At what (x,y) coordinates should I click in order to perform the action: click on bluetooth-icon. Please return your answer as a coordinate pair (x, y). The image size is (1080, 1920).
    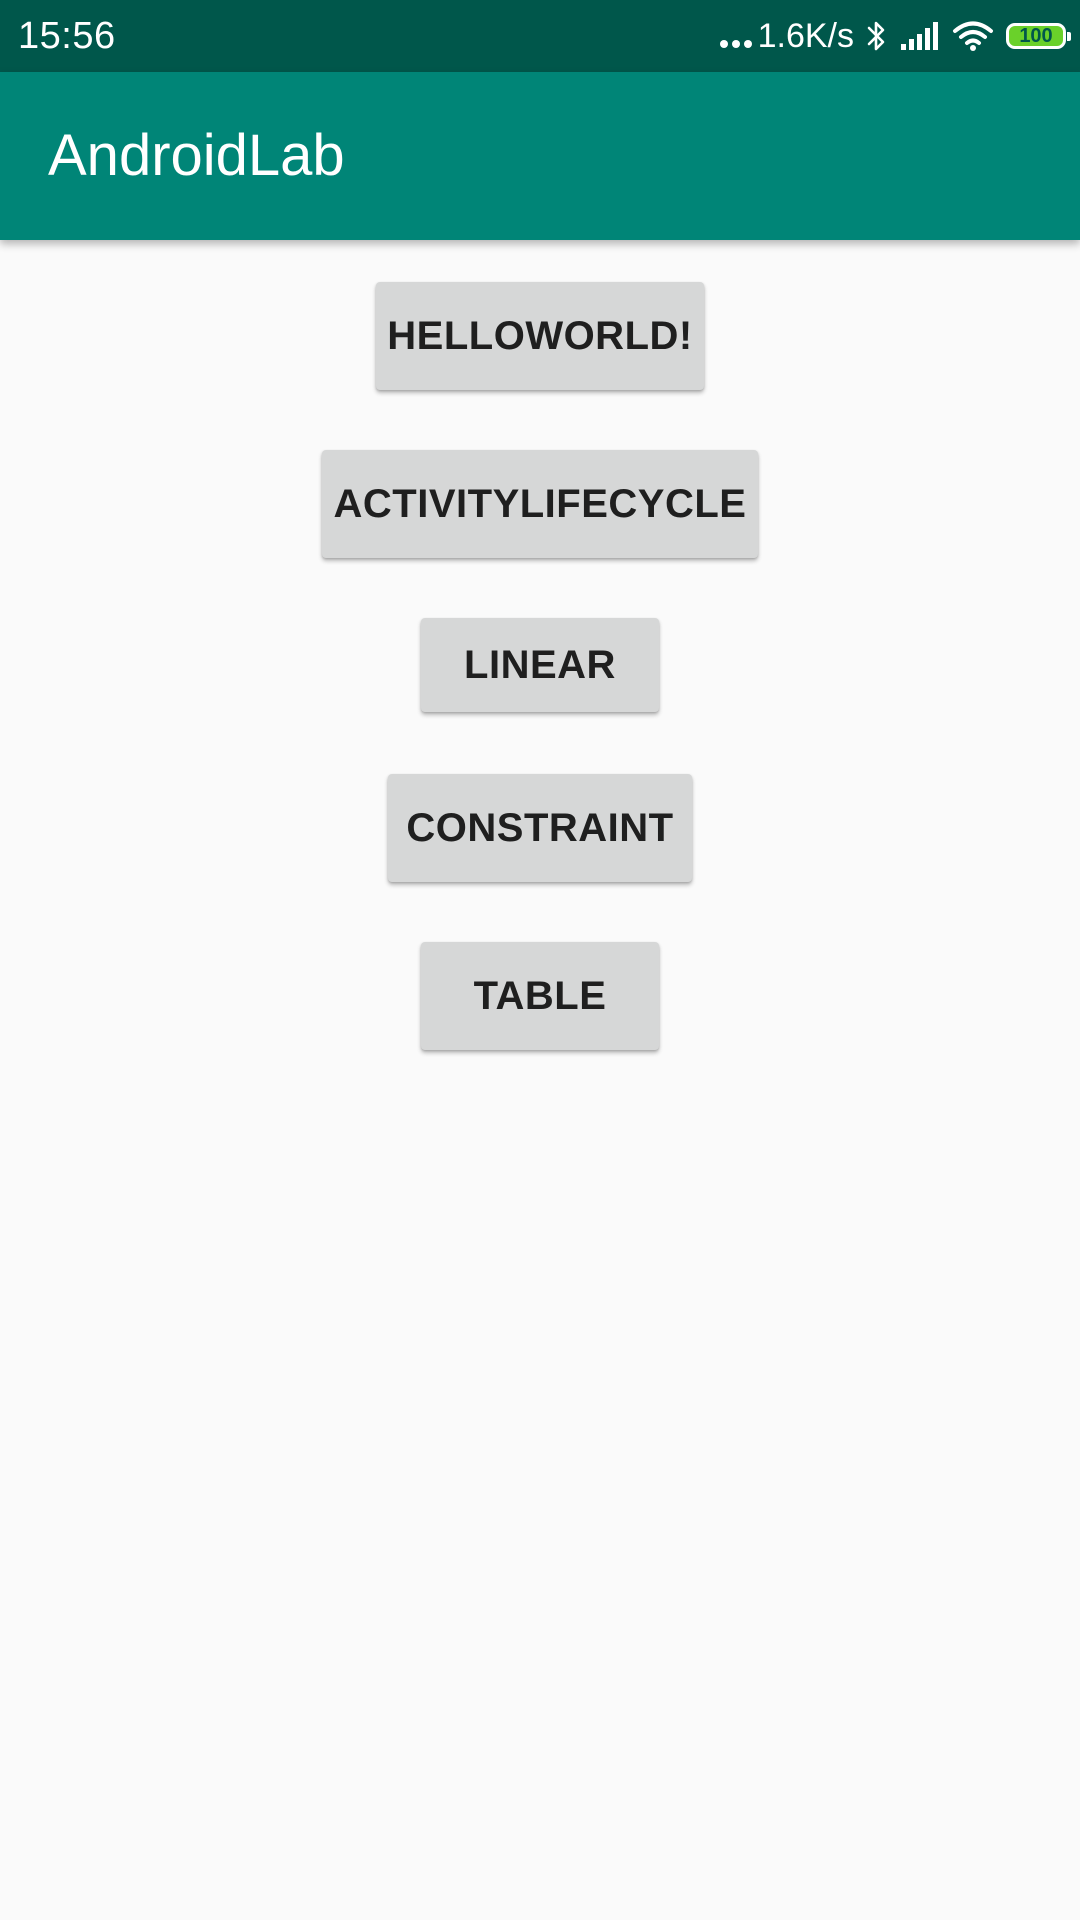
    Looking at the image, I should click on (876, 36).